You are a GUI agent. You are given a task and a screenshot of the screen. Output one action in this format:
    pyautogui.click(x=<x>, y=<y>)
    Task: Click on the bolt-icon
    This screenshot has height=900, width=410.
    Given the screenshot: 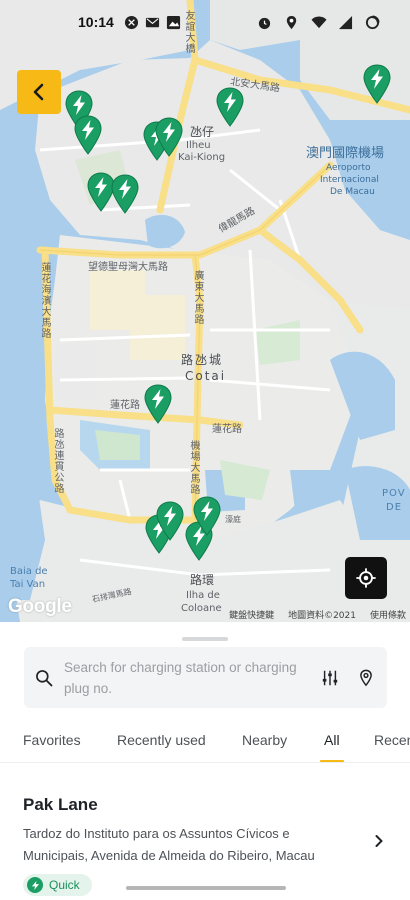 What is the action you would take?
    pyautogui.click(x=35, y=885)
    